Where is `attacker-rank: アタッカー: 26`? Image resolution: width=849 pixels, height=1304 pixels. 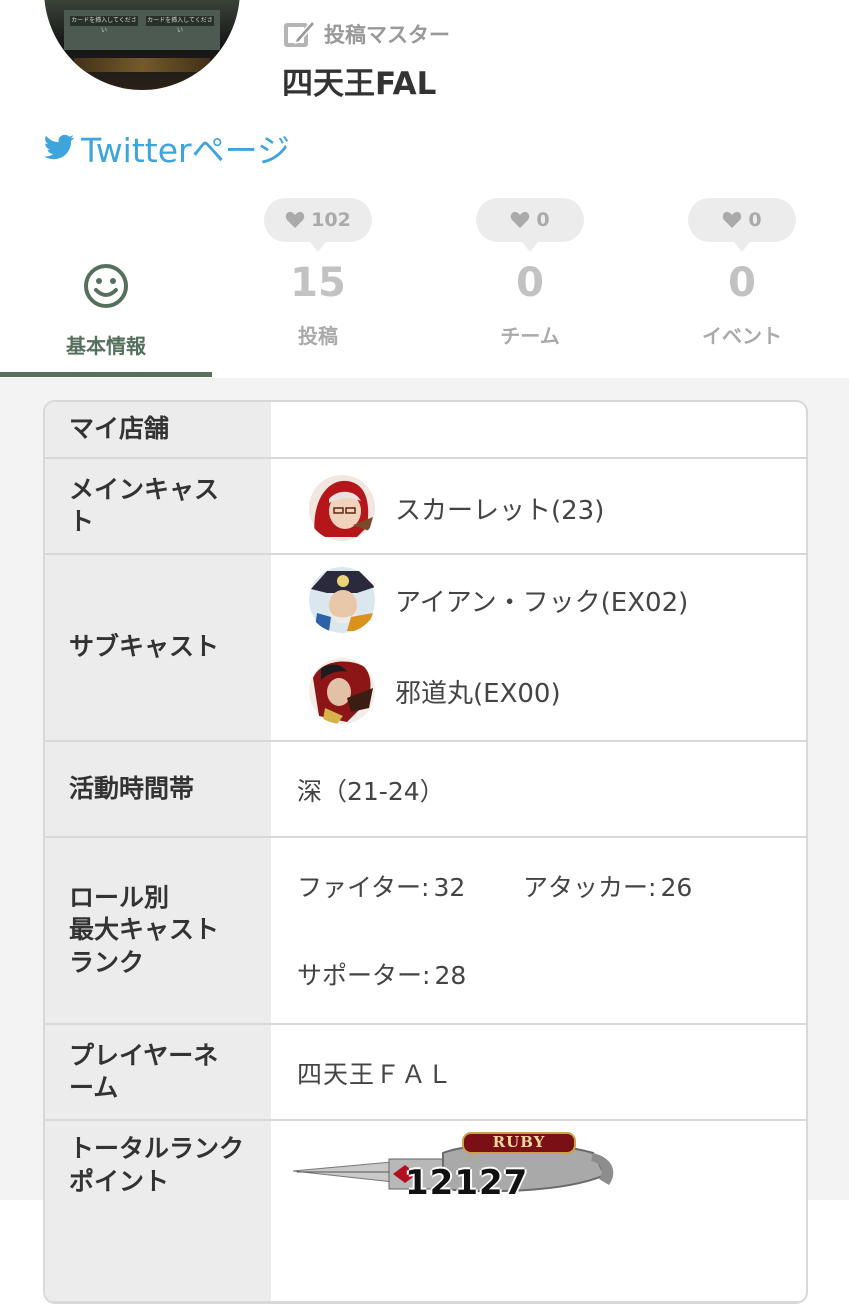
attacker-rank: アタッカー: 26 is located at coordinates (607, 886).